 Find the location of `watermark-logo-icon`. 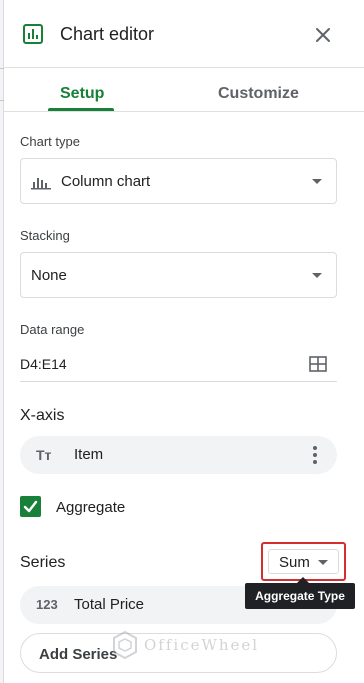

watermark-logo-icon is located at coordinates (125, 645).